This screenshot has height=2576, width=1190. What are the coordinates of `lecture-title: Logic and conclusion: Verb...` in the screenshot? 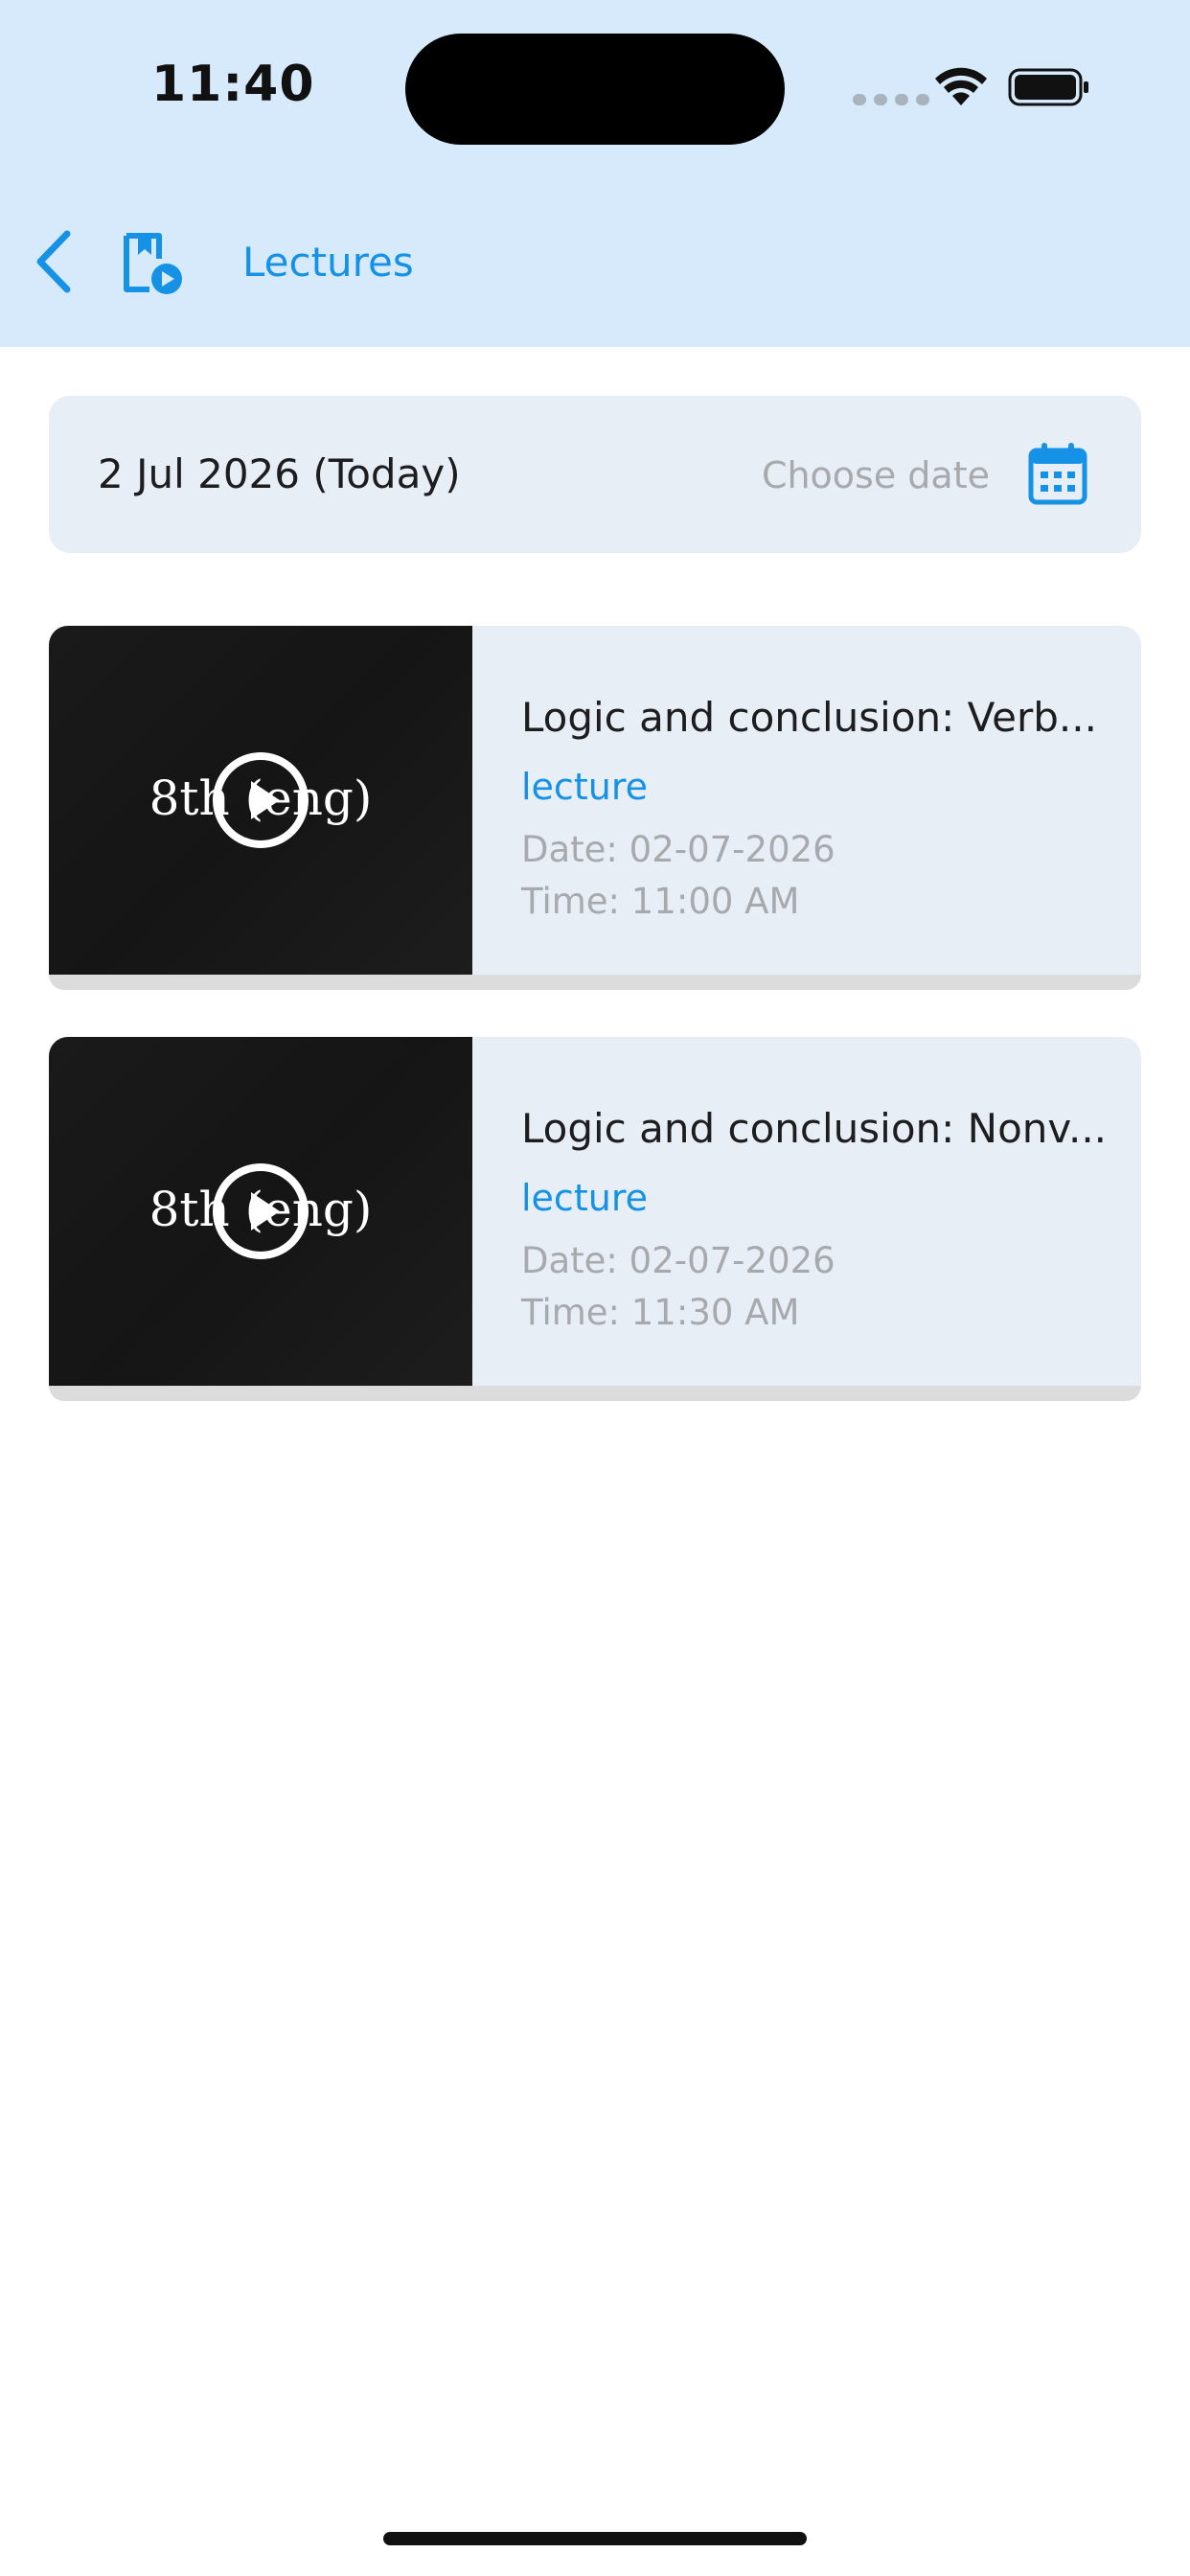 It's located at (809, 717).